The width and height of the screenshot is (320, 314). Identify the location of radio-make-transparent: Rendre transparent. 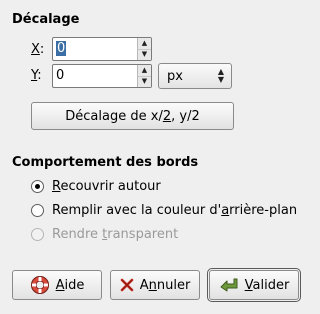
(104, 234).